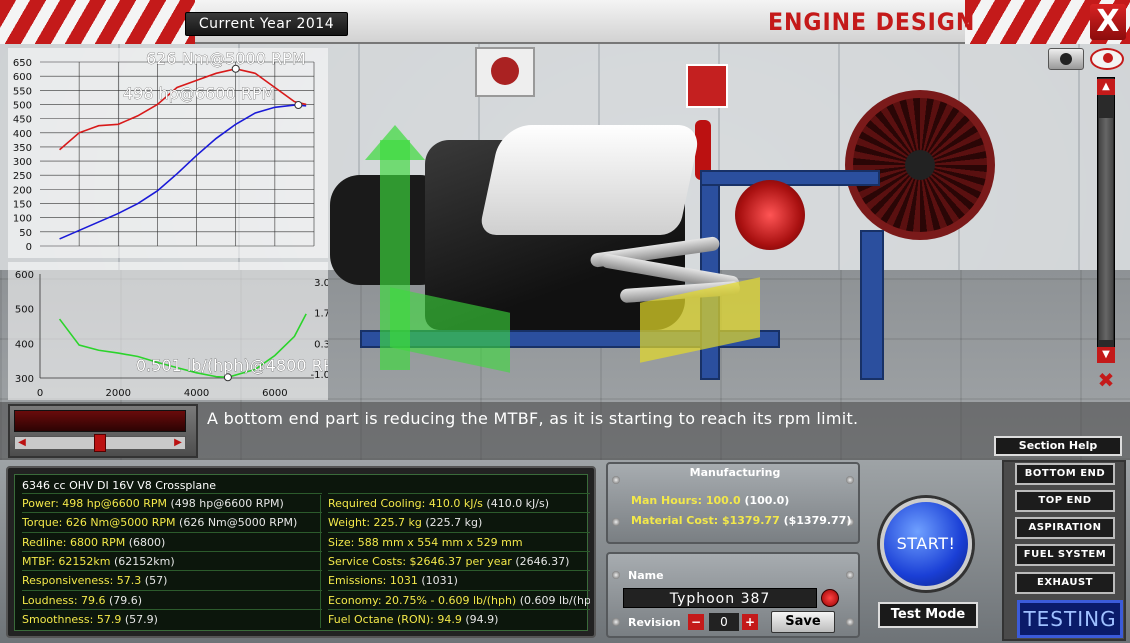  Describe the element at coordinates (920, 165) in the screenshot. I see `dyno-fan-hub` at that location.